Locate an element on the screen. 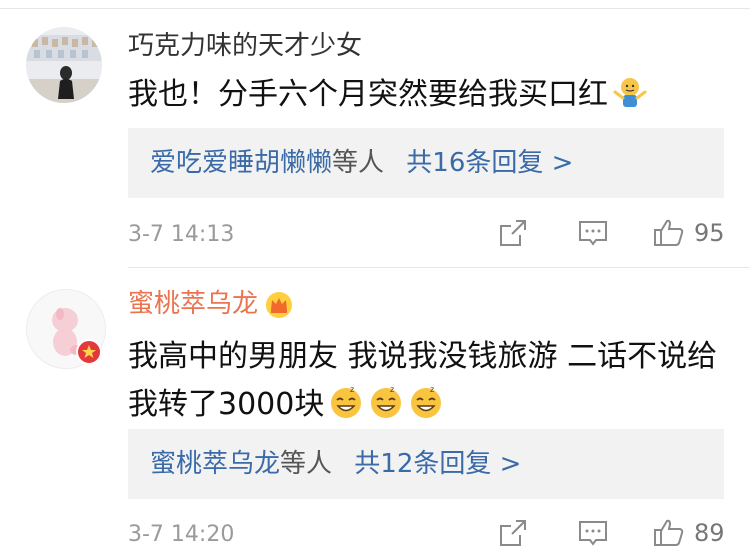 The image size is (750, 560). username: 巧克力味的天才少女 is located at coordinates (245, 46).